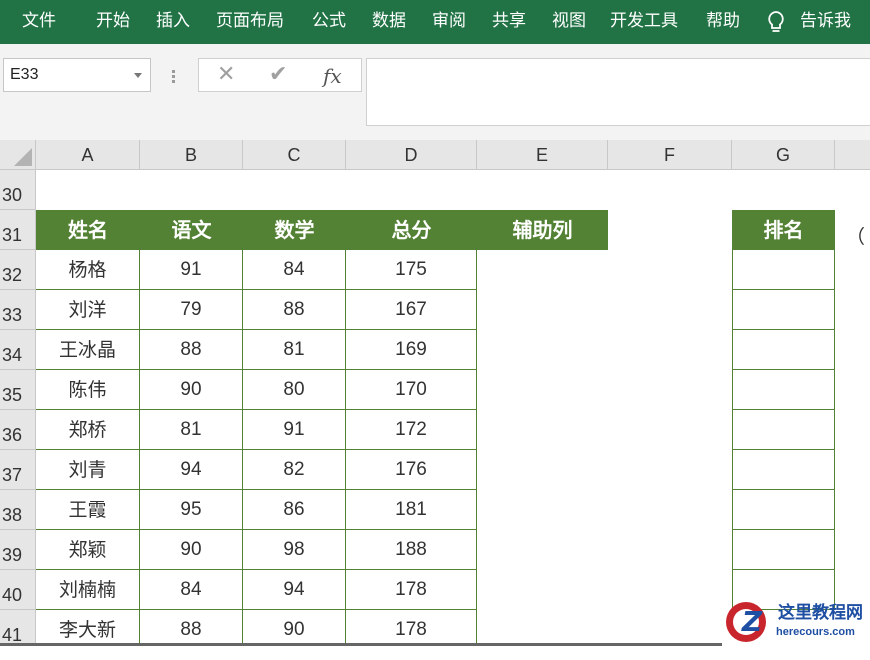 This screenshot has width=870, height=660. What do you see at coordinates (411, 390) in the screenshot?
I see `cell-total: 170` at bounding box center [411, 390].